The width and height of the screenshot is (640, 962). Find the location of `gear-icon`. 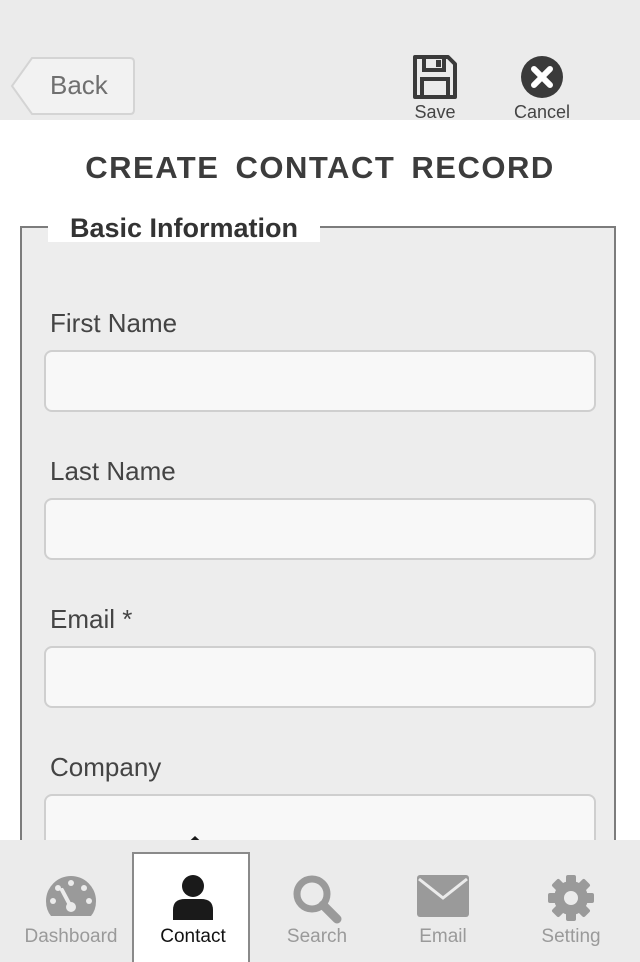

gear-icon is located at coordinates (571, 898).